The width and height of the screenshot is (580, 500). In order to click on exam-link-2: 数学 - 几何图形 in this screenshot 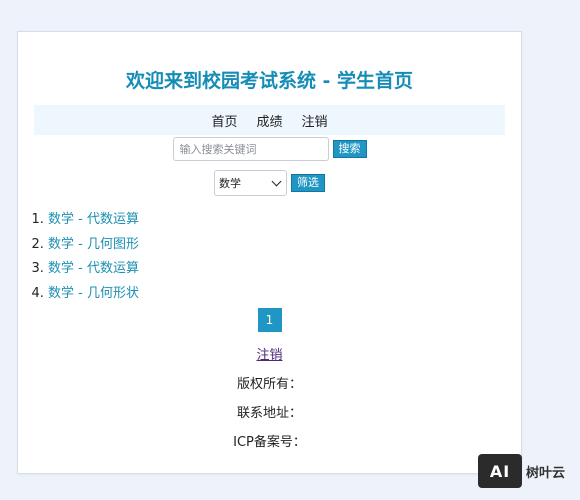, I will do `click(93, 244)`.